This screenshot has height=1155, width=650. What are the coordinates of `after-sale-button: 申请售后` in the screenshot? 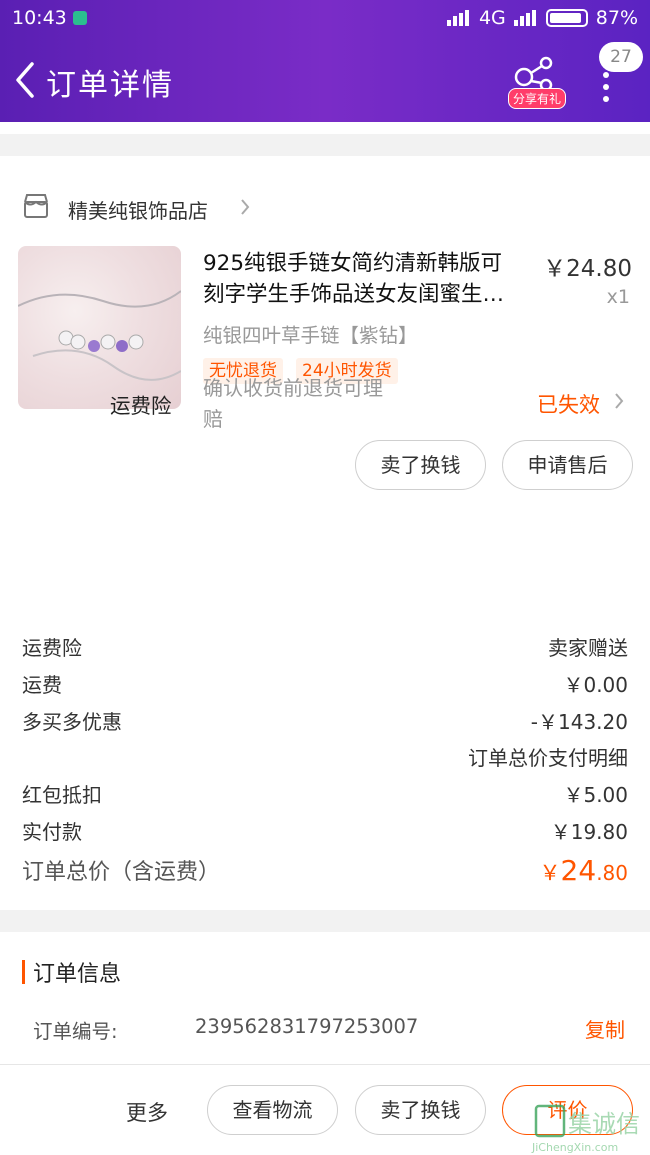 It's located at (567, 465).